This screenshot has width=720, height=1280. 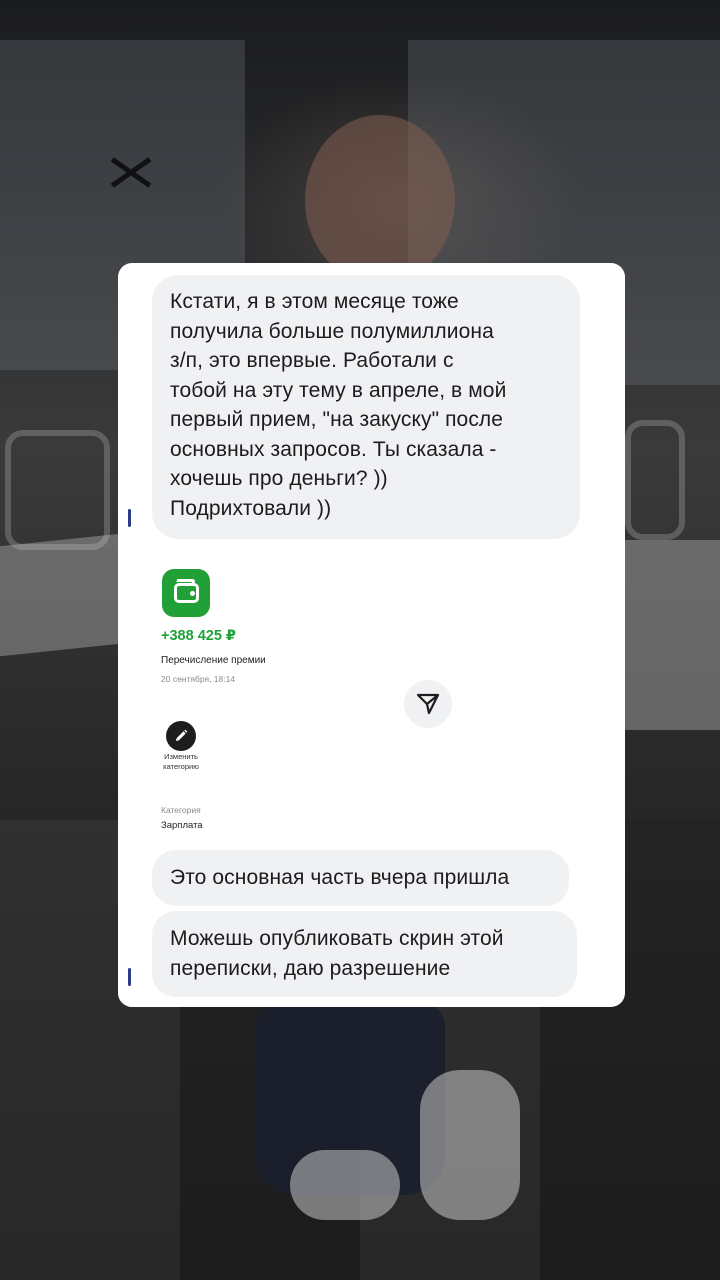 I want to click on background-cross-mark, so click(x=131, y=173).